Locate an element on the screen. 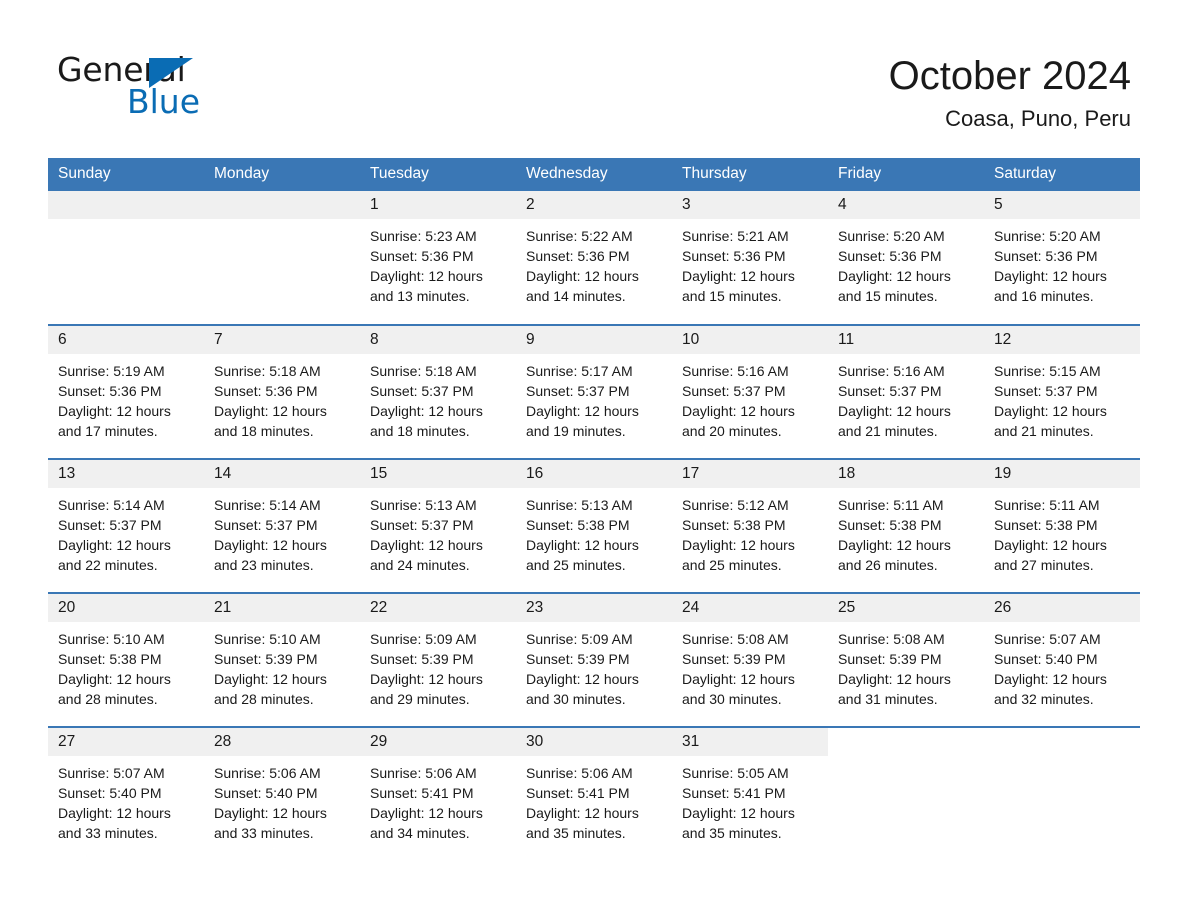 The width and height of the screenshot is (1188, 918). daylight-text: Daylight: 12 hours and 16 minutes. is located at coordinates (1050, 286).